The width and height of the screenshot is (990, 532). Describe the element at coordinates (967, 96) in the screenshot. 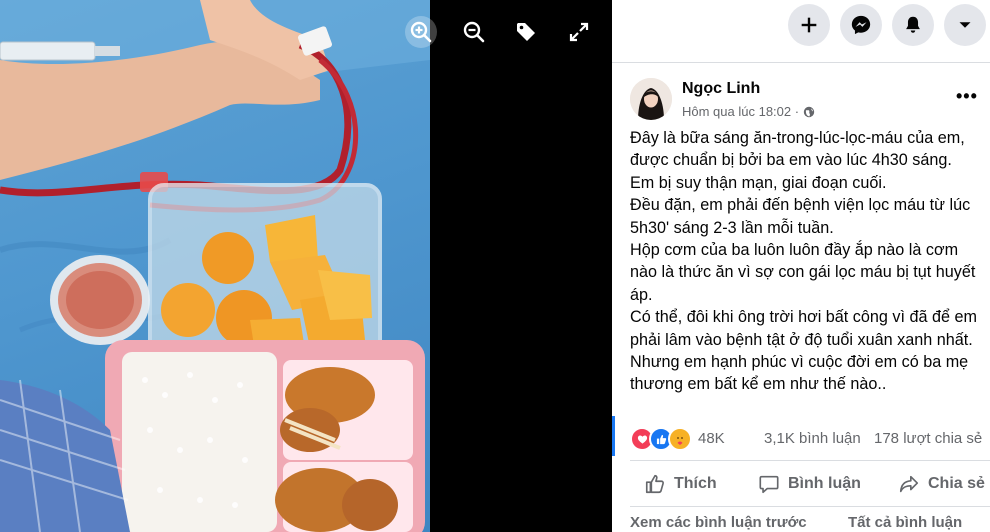

I see `post-options-button: •••` at that location.